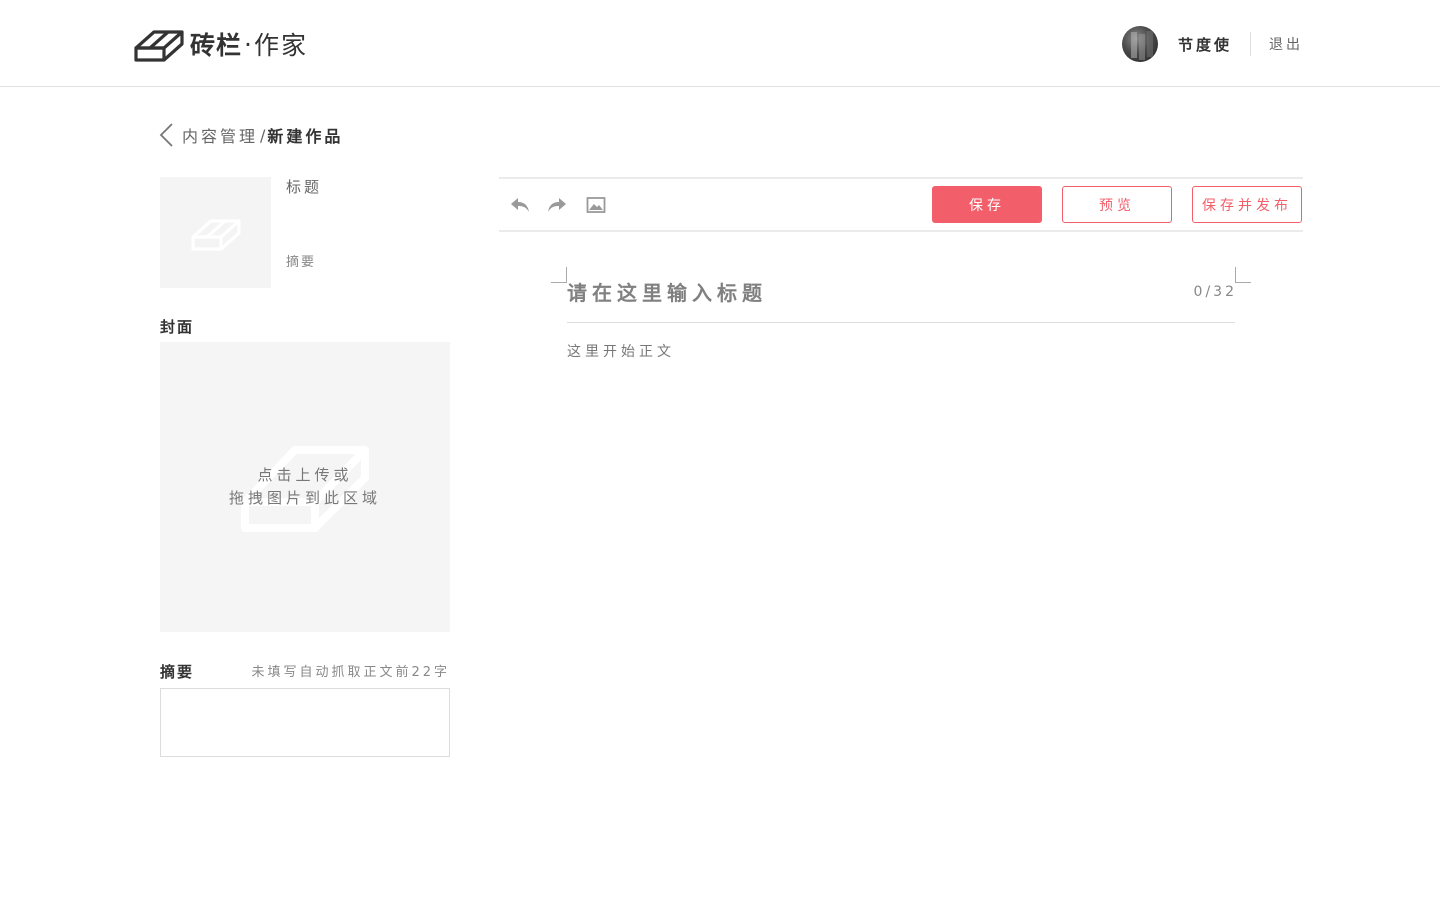  I want to click on insert-image-button, so click(596, 205).